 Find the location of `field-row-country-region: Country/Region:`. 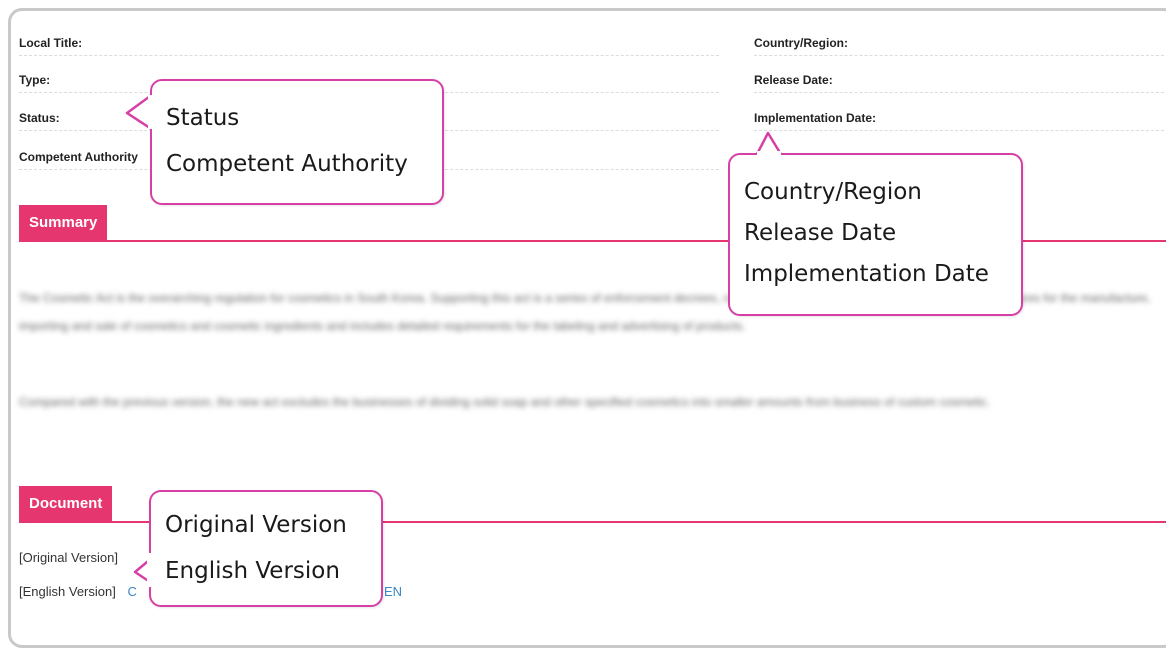

field-row-country-region: Country/Region: is located at coordinates (959, 41).